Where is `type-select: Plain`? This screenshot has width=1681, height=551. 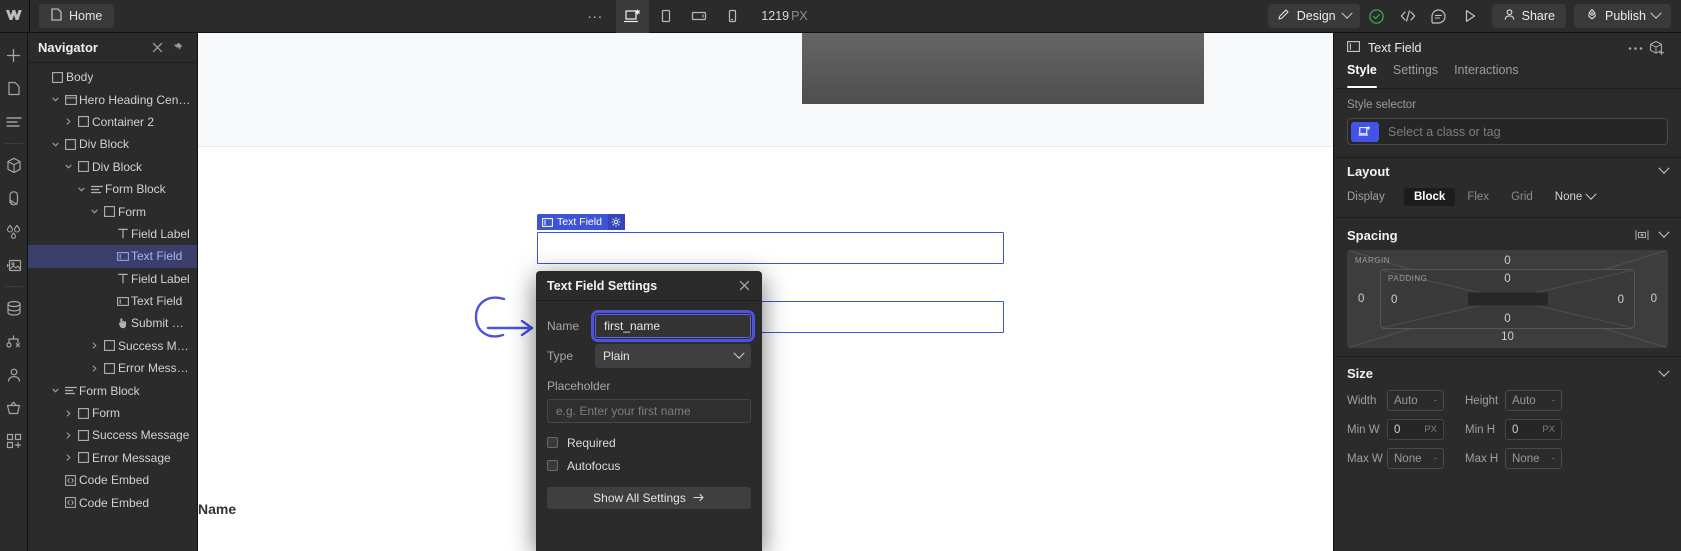
type-select: Plain is located at coordinates (673, 356).